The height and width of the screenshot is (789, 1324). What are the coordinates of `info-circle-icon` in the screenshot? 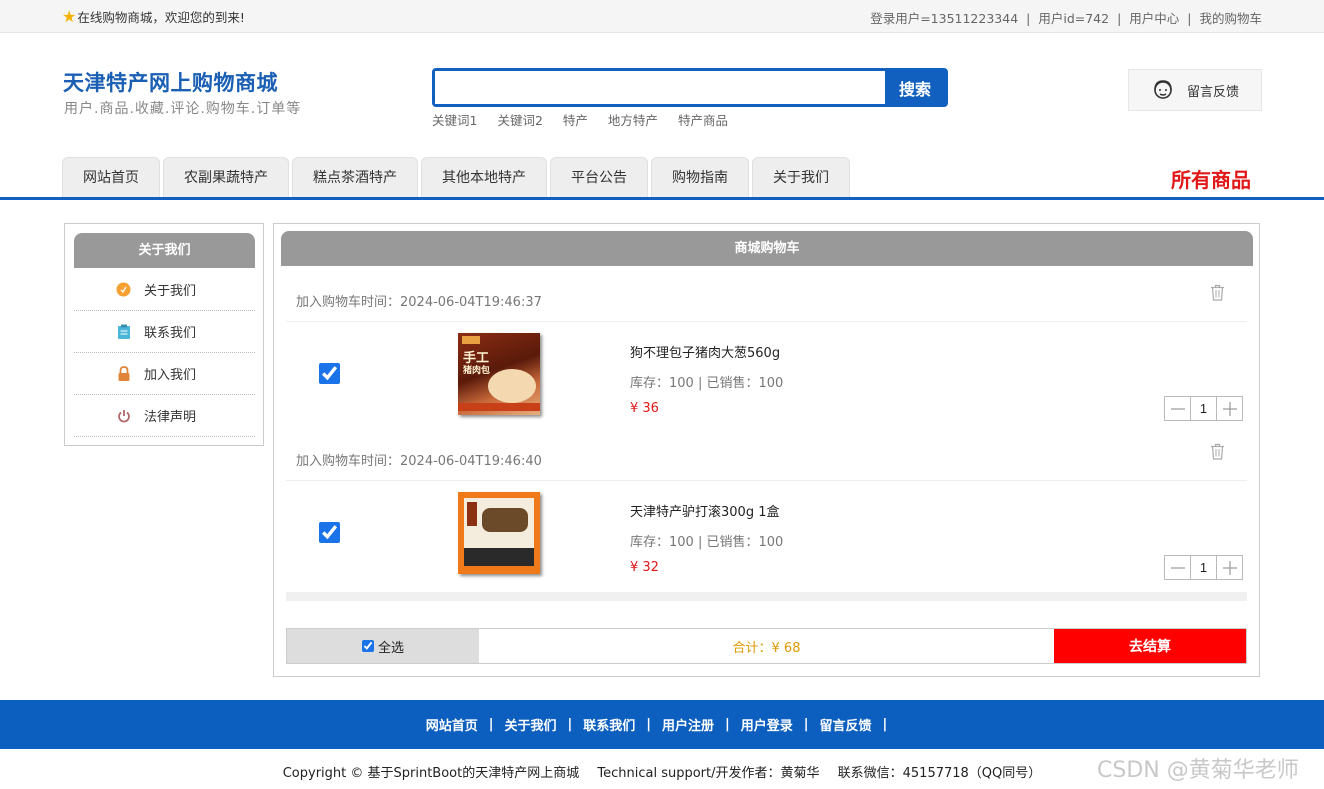 It's located at (123, 289).